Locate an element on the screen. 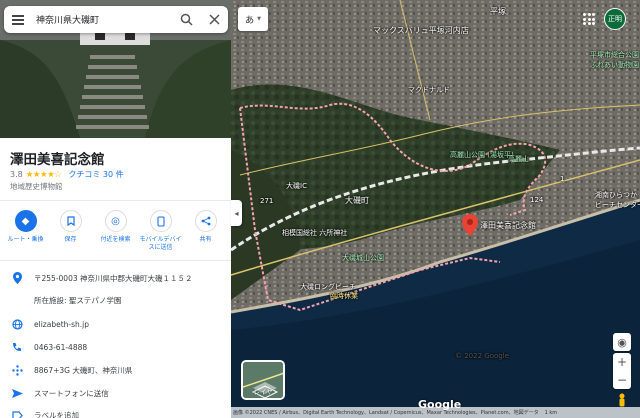  menu-icon is located at coordinates (18, 19).